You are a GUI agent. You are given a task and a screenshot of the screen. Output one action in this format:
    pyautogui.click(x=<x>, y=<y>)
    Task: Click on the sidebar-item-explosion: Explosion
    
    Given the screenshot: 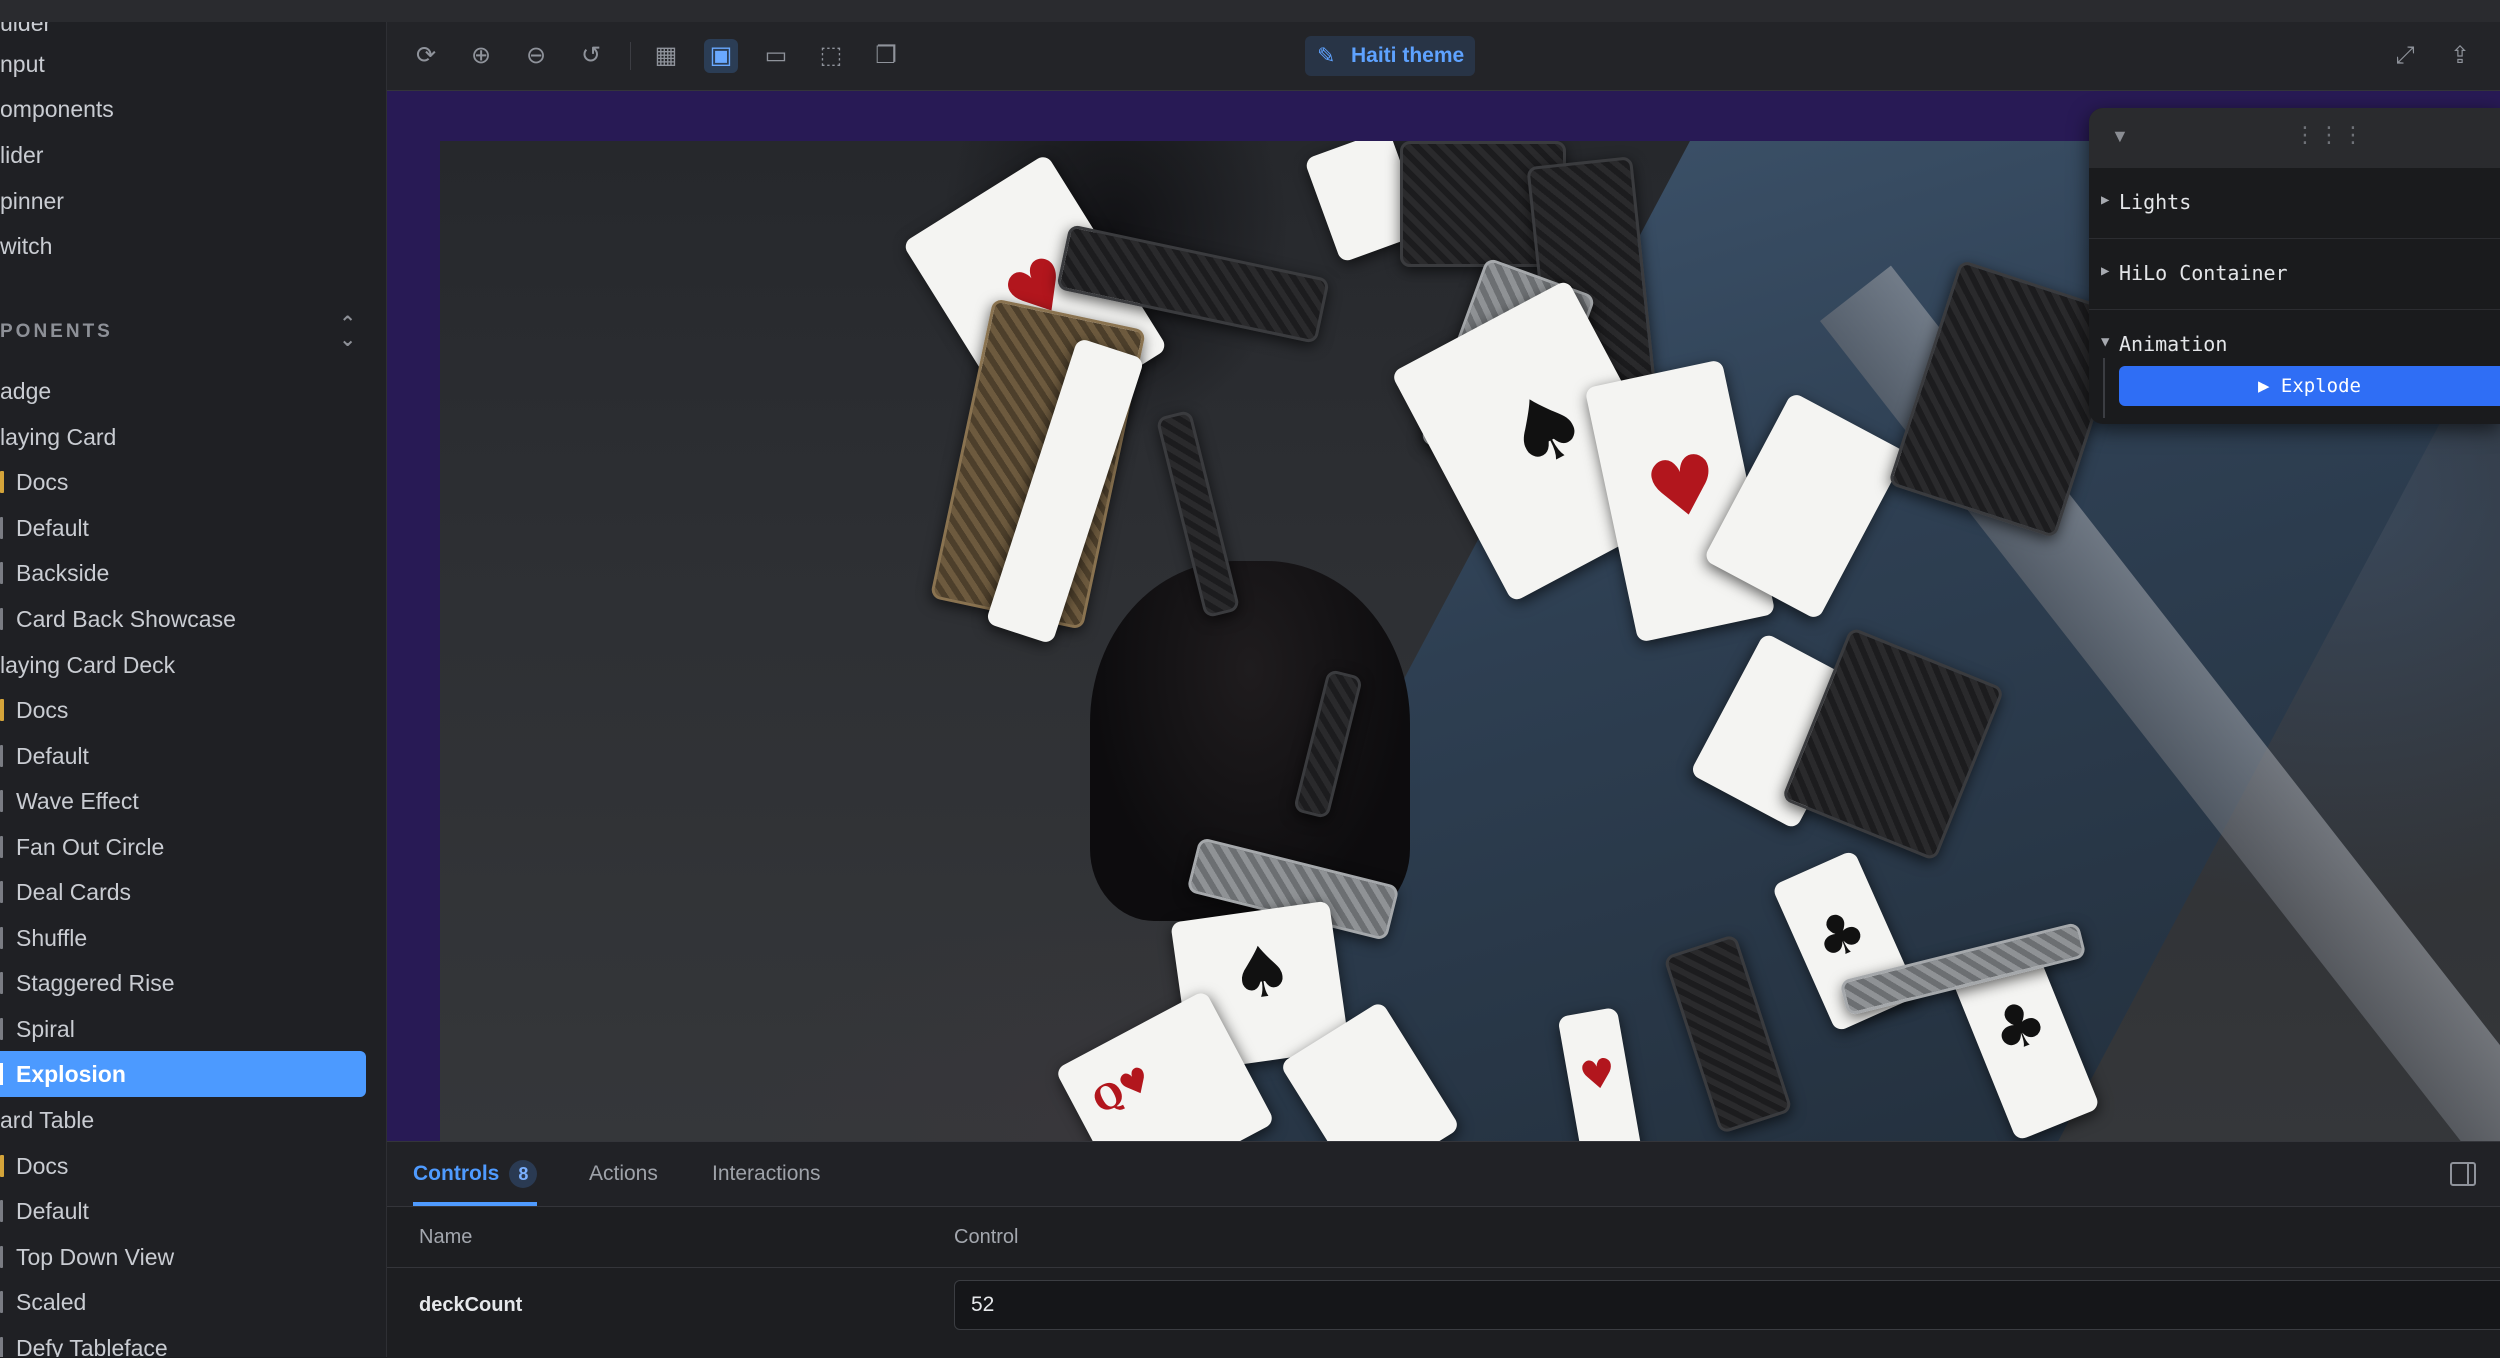 What is the action you would take?
    pyautogui.click(x=183, y=1074)
    